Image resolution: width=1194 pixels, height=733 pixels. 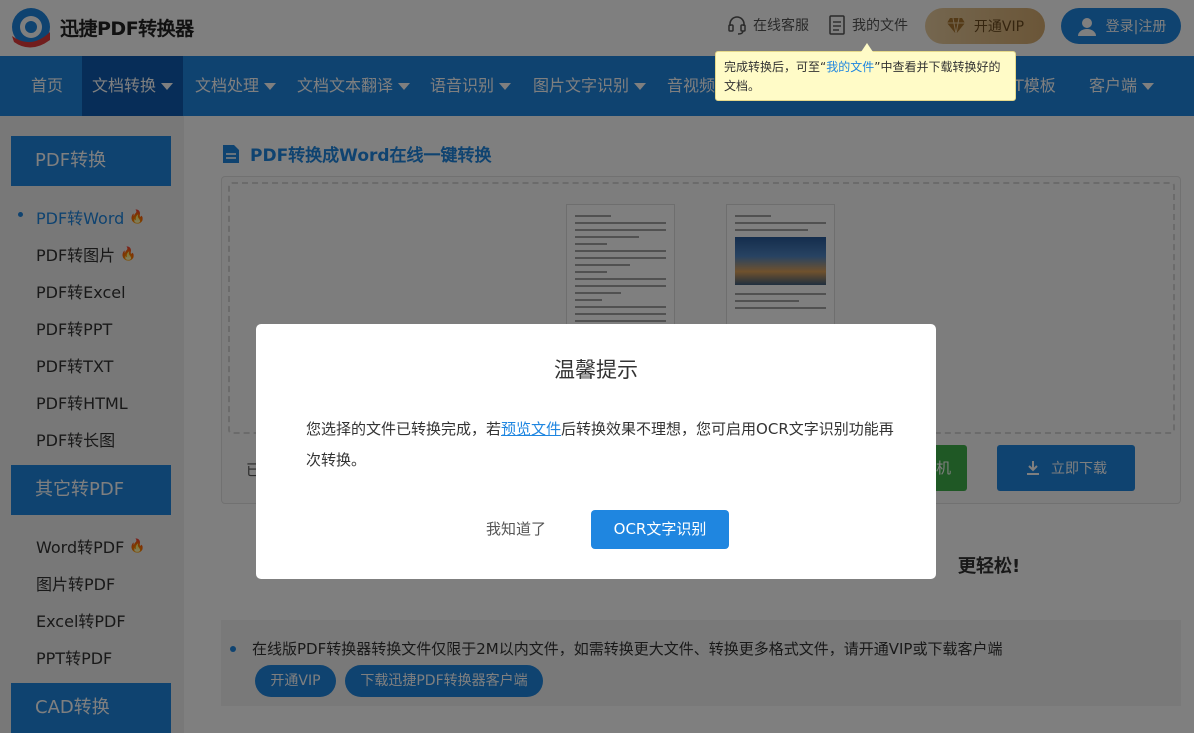 I want to click on dismiss-button: 我知道了, so click(x=516, y=529).